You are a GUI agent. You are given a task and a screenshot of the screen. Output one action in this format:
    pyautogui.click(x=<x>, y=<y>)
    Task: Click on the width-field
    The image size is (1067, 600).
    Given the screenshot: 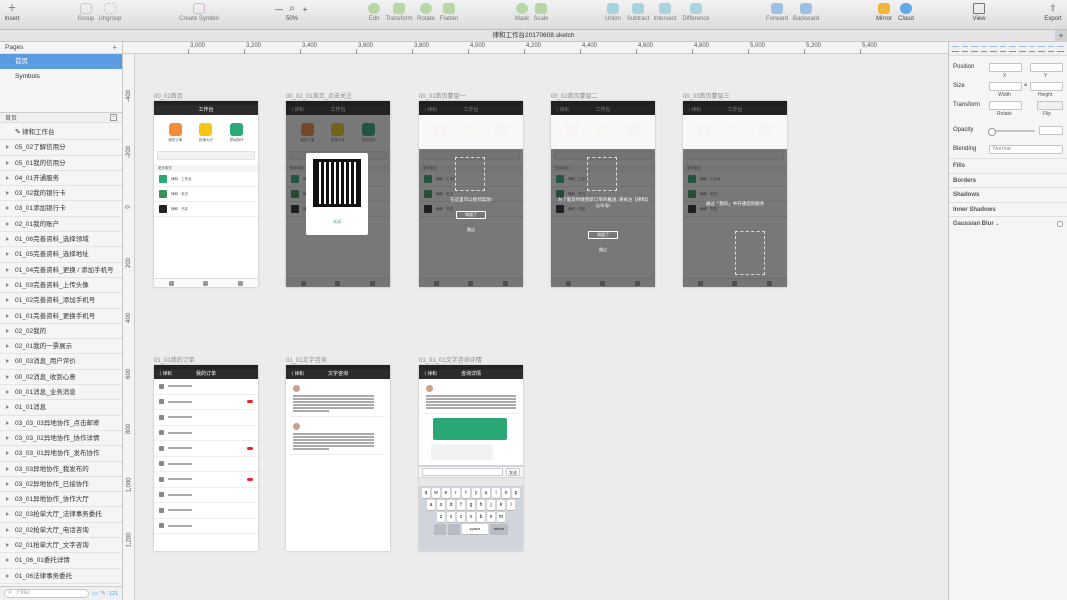 What is the action you would take?
    pyautogui.click(x=1005, y=86)
    